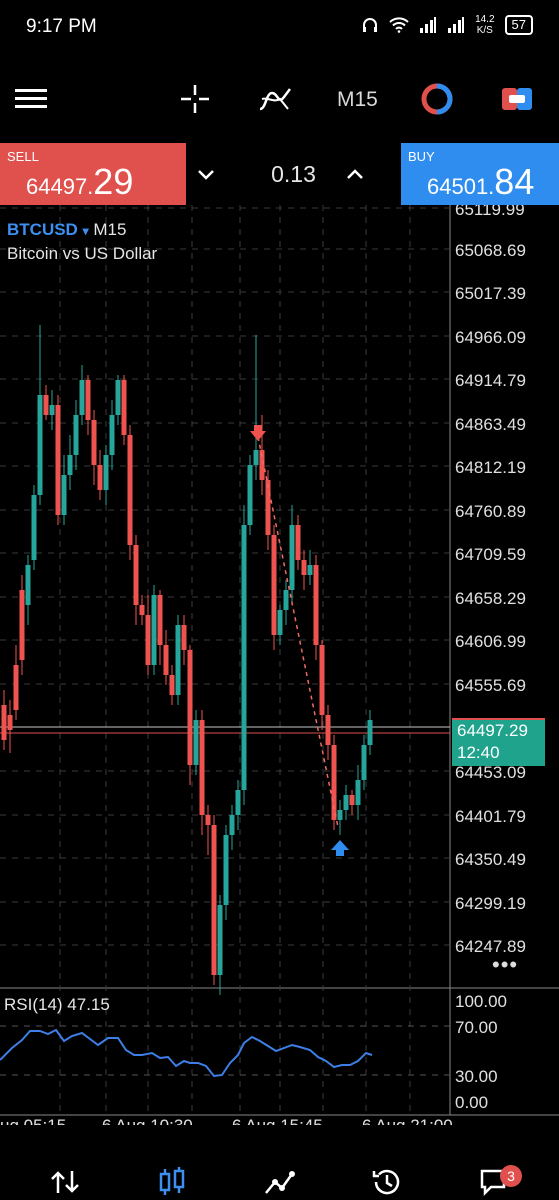 This screenshot has width=559, height=1200. I want to click on lot-control: 0.13, so click(293, 174).